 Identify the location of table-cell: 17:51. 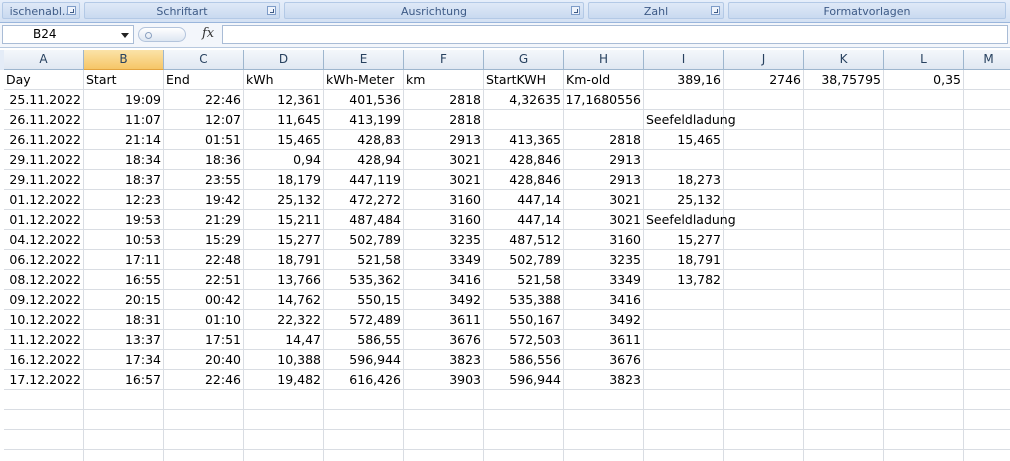
(204, 340).